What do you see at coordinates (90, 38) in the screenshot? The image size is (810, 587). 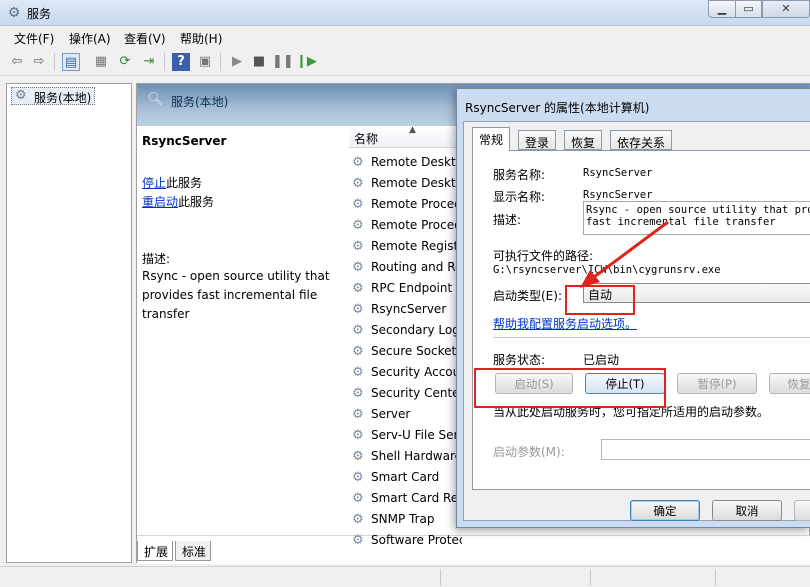 I see `menu-action: 操作(A)` at bounding box center [90, 38].